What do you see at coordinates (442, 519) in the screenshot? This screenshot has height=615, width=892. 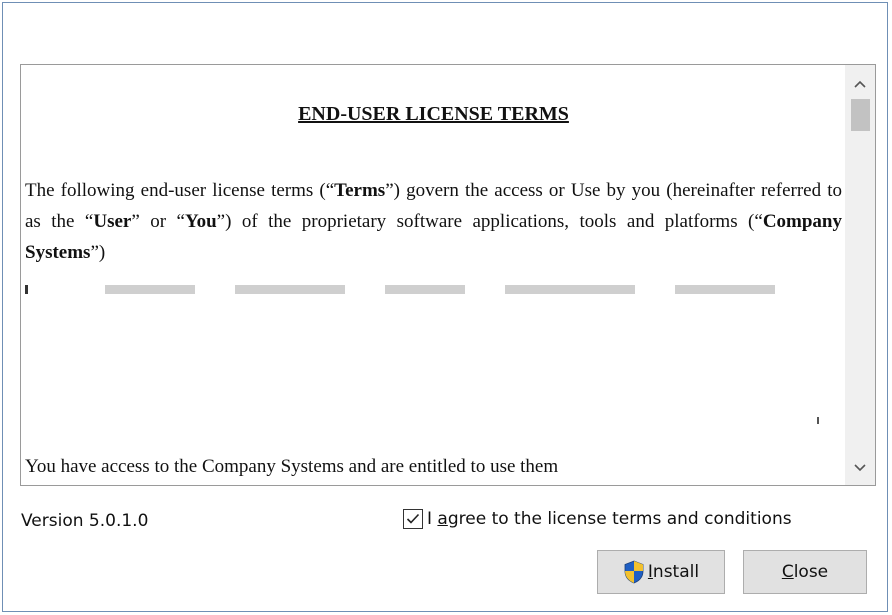 I see `agree-label-mnemonic: a` at bounding box center [442, 519].